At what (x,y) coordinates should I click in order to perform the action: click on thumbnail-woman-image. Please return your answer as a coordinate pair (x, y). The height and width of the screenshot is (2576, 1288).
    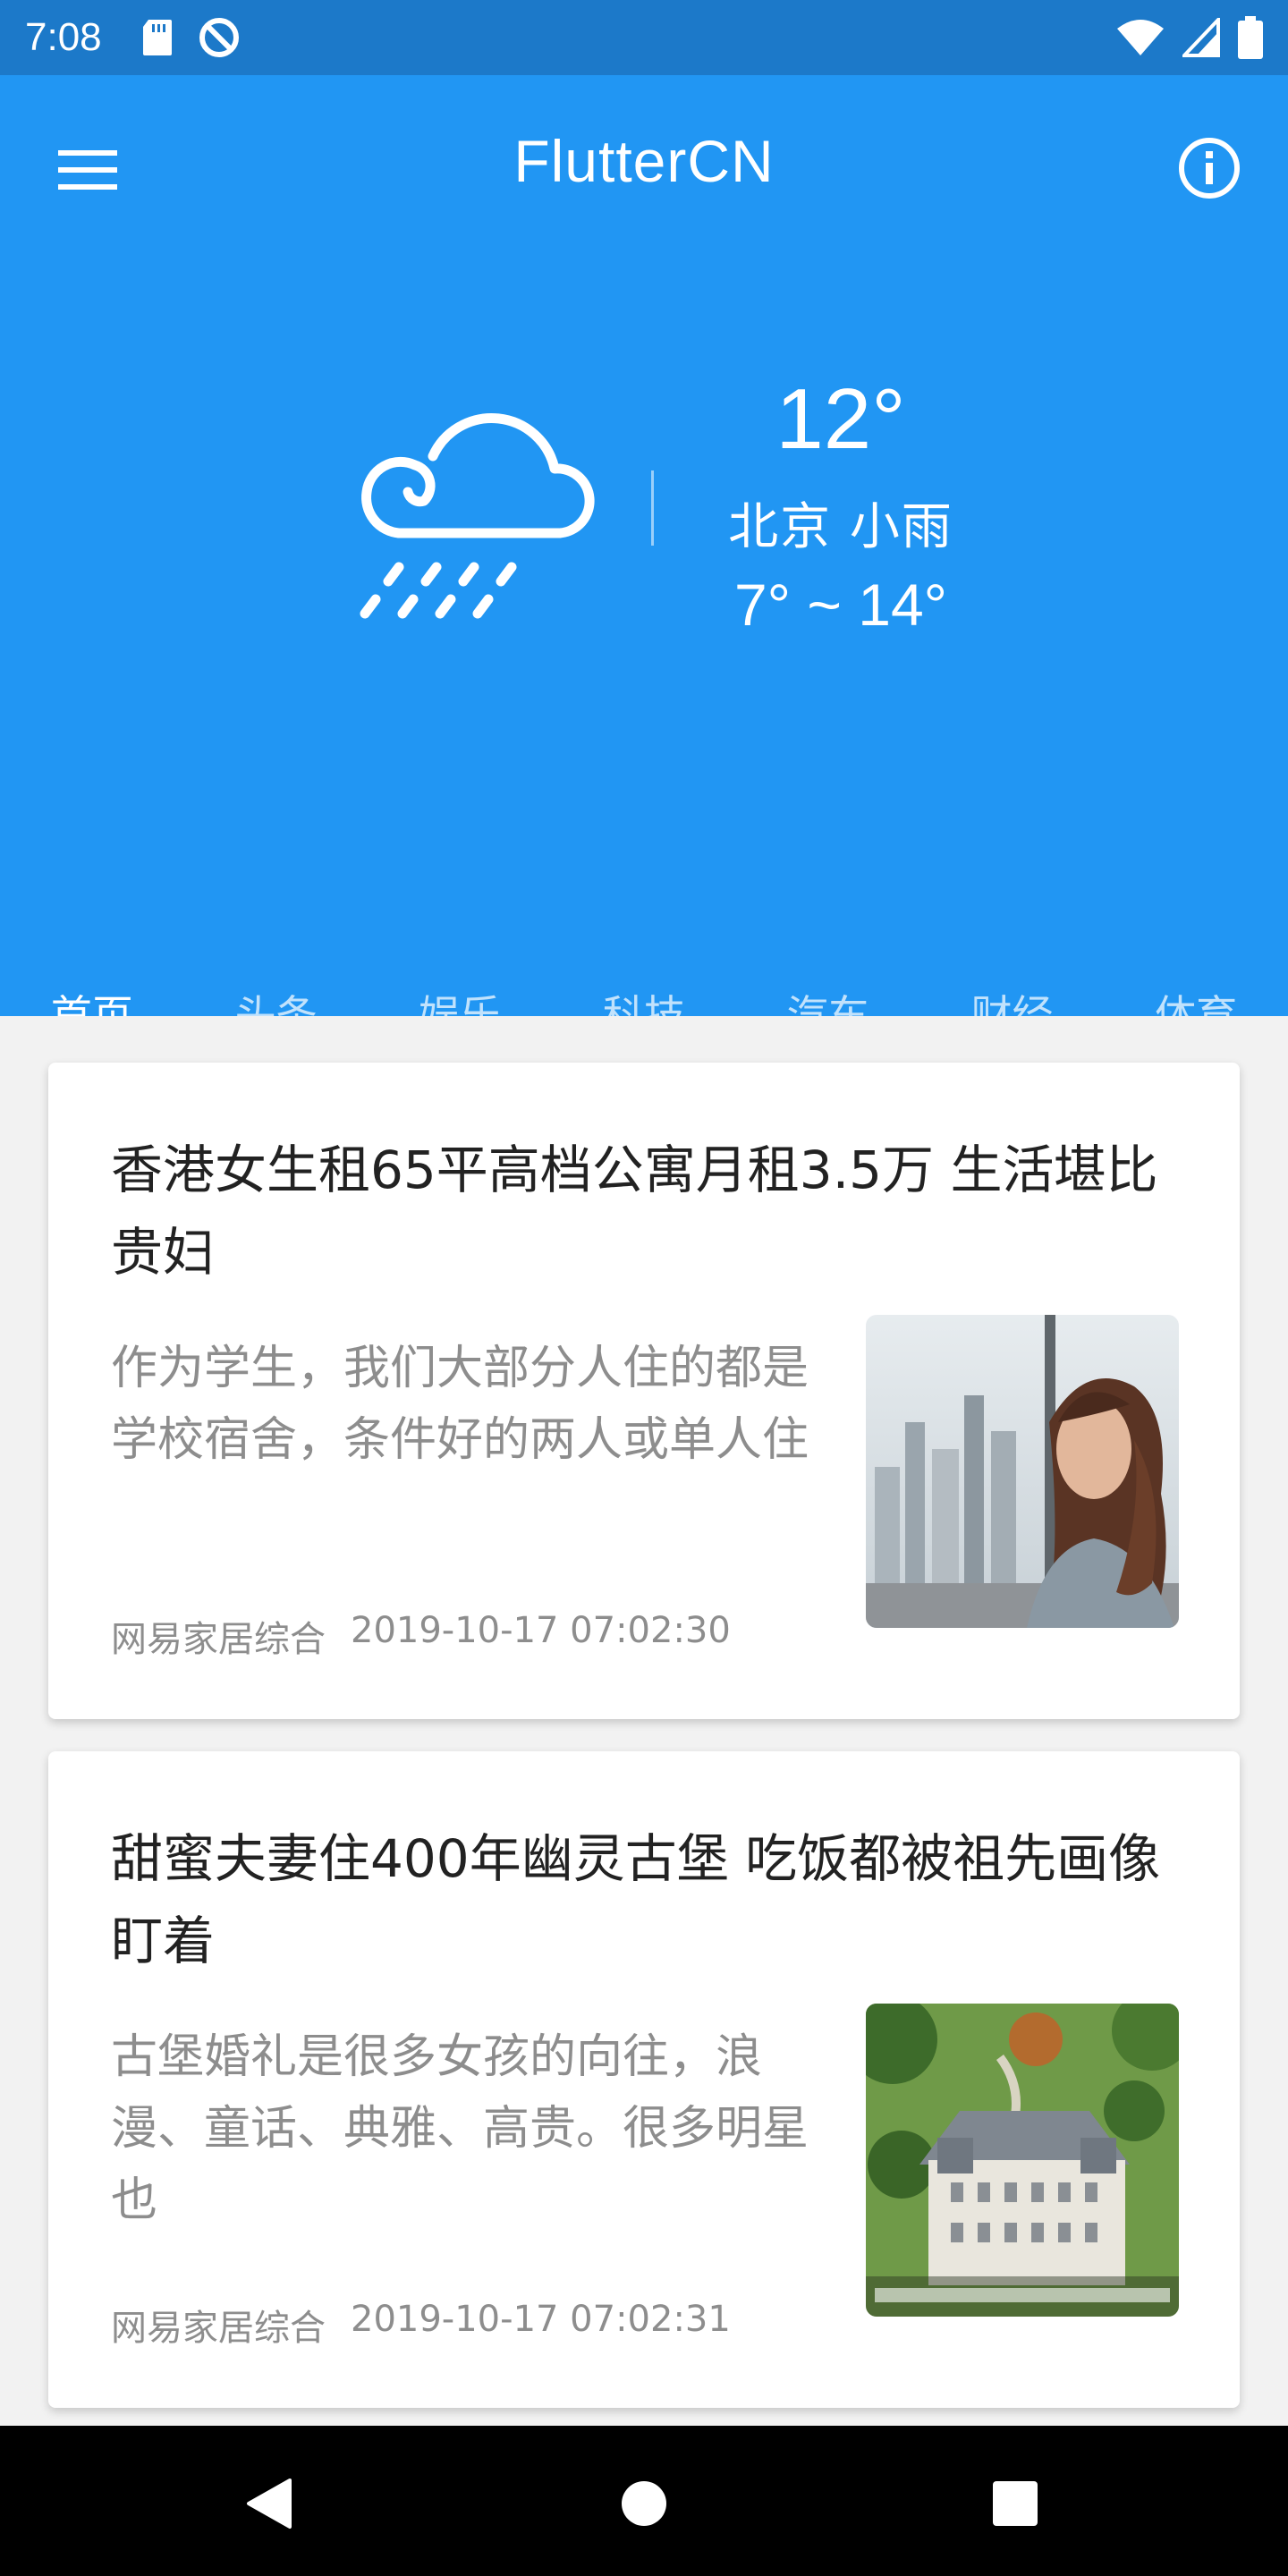
    Looking at the image, I should click on (1022, 1471).